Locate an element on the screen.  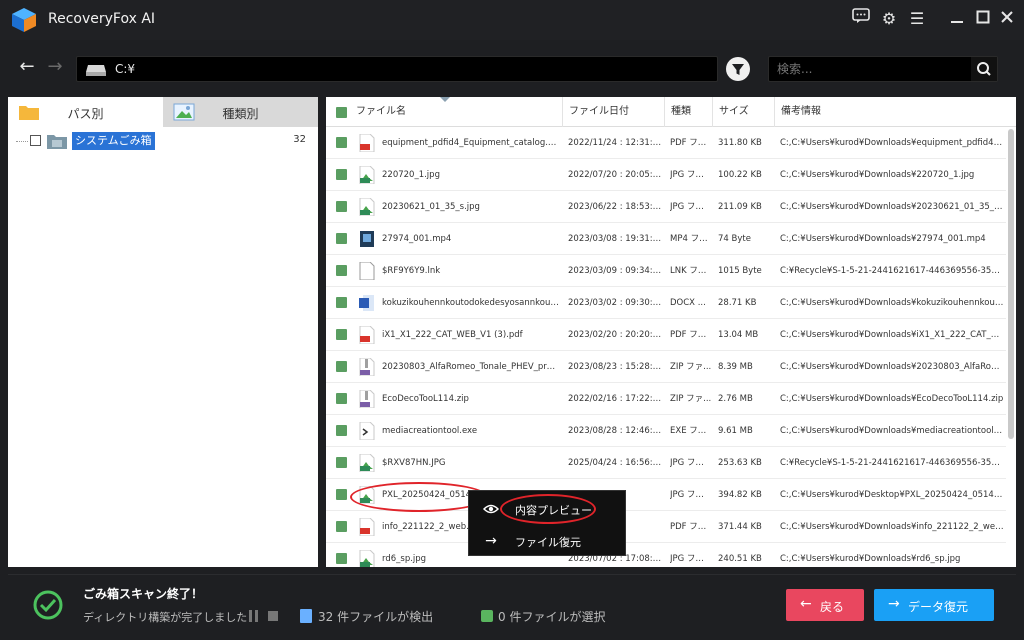
tree-label: システムごみ箱 is located at coordinates (113, 141).